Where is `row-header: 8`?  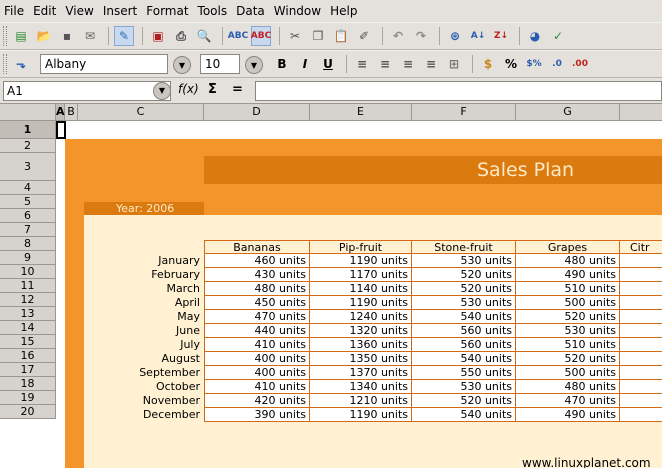
row-header: 8 is located at coordinates (28, 244).